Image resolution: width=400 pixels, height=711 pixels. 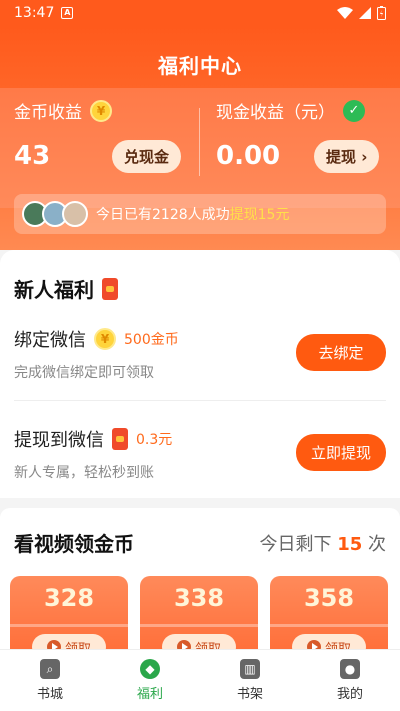 What do you see at coordinates (67, 13) in the screenshot?
I see `sim-icon: A` at bounding box center [67, 13].